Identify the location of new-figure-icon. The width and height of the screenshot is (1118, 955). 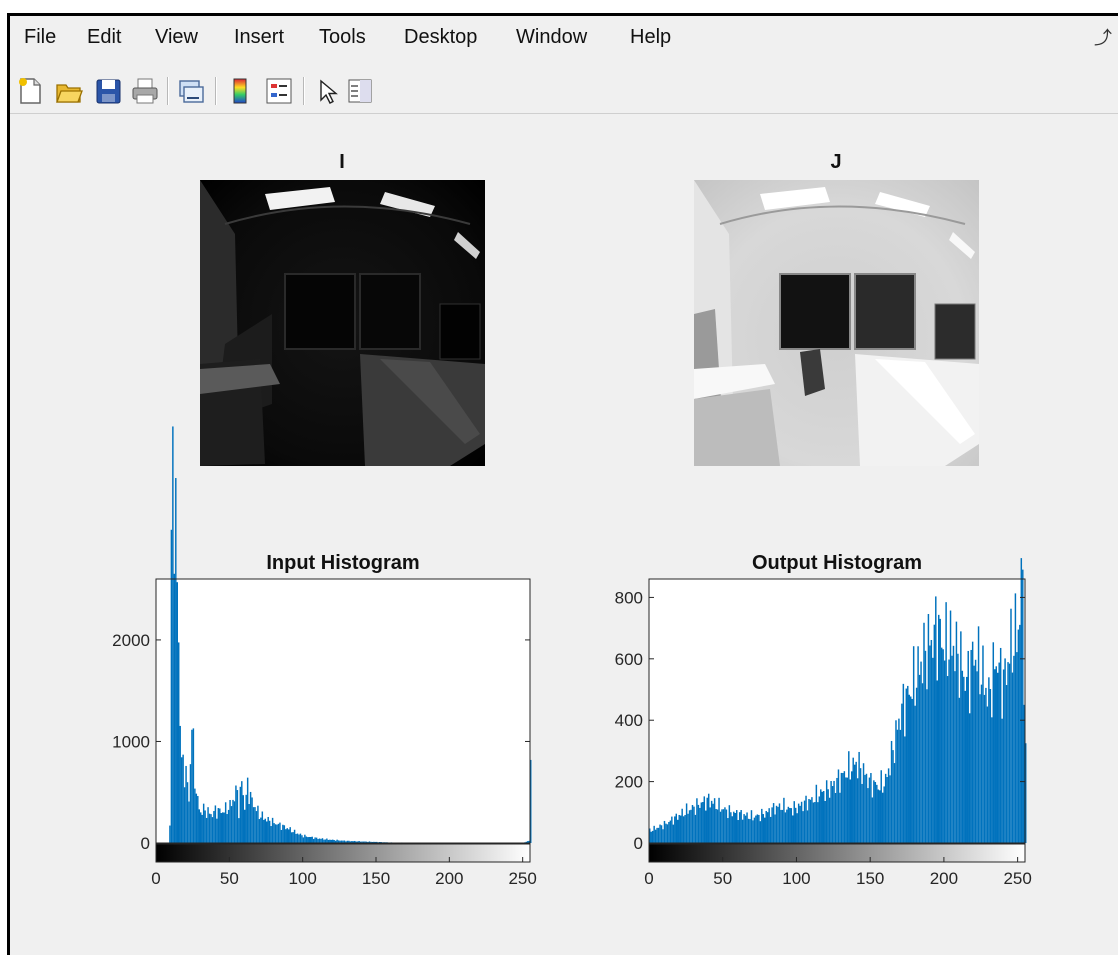
(30, 91).